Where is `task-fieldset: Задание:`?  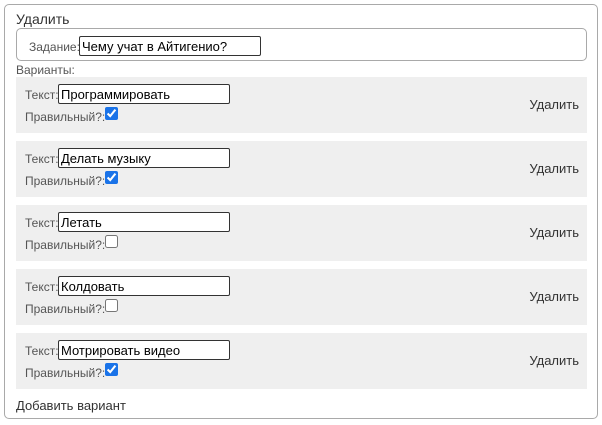 task-fieldset: Задание: is located at coordinates (301, 44).